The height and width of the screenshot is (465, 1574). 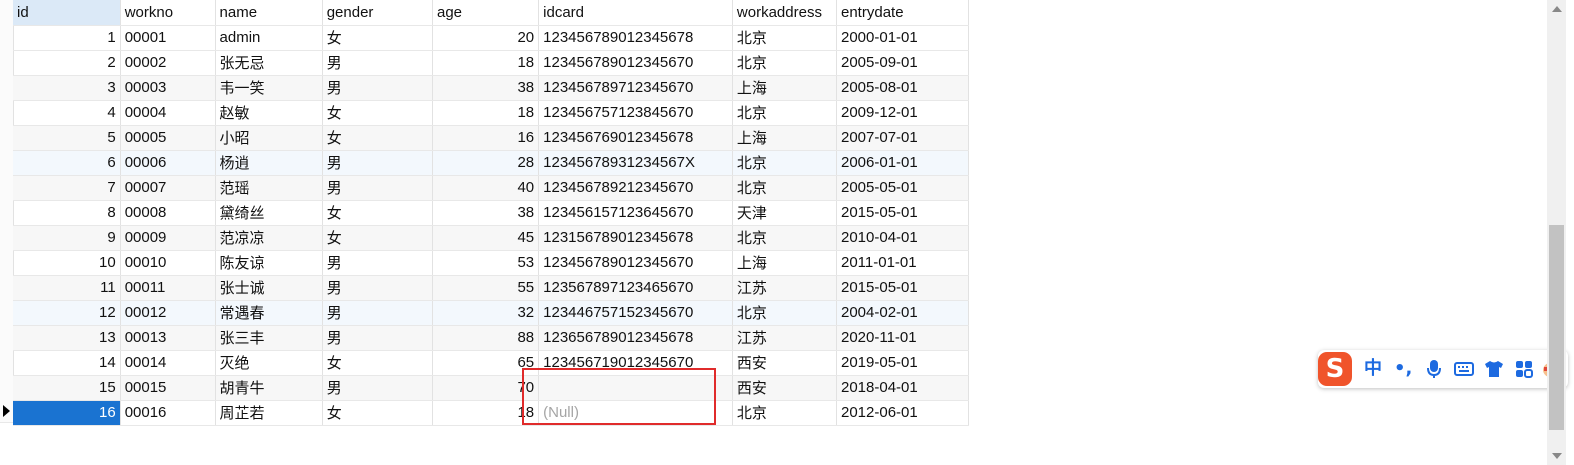 I want to click on cell-workno: 00013, so click(x=168, y=338).